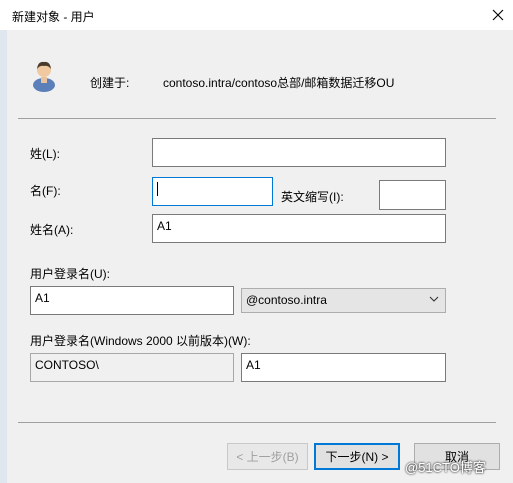 The width and height of the screenshot is (513, 483). What do you see at coordinates (45, 154) in the screenshot?
I see `last-name-label: 姓(L):` at bounding box center [45, 154].